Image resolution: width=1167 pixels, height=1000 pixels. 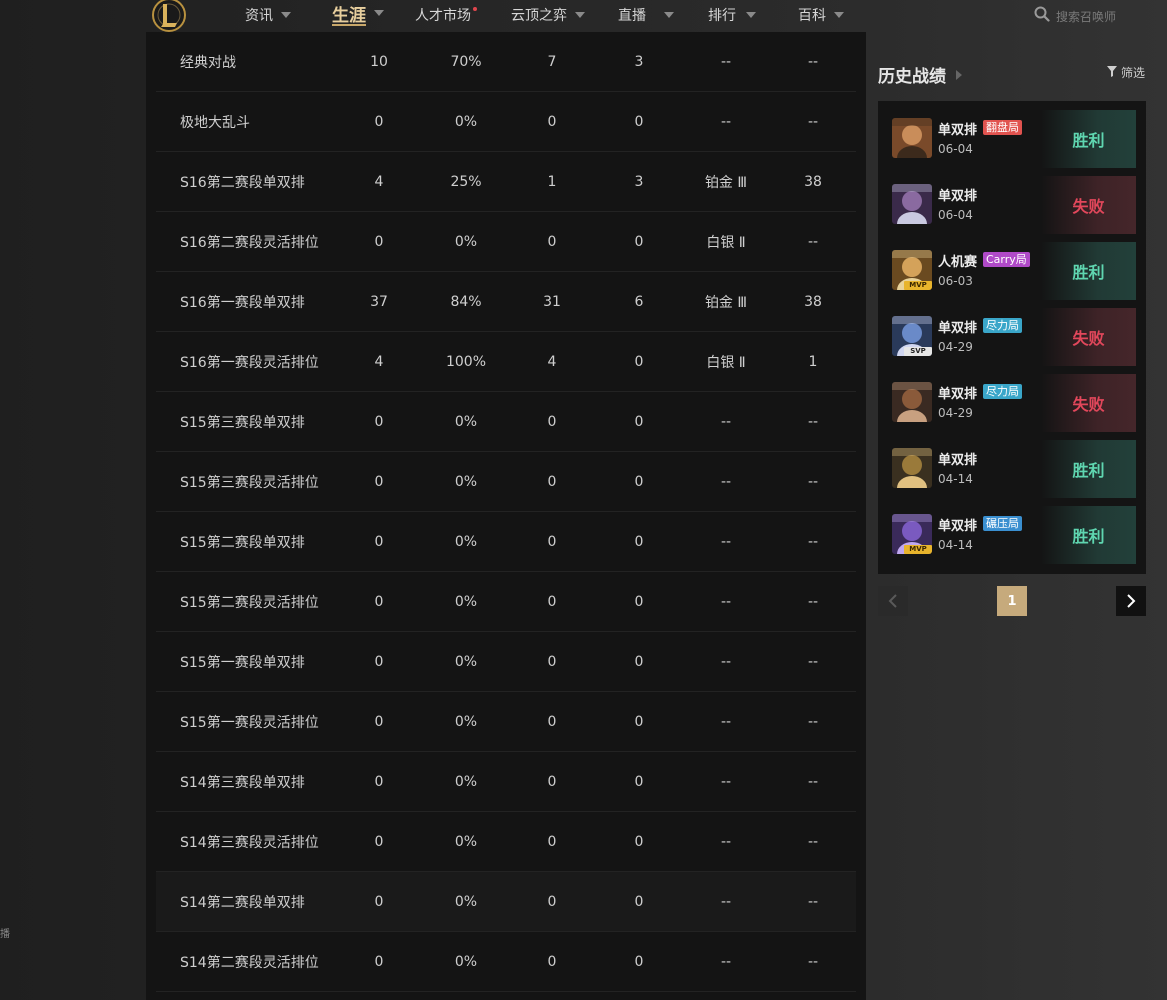 I want to click on nav-item-news: 资讯, so click(x=268, y=15).